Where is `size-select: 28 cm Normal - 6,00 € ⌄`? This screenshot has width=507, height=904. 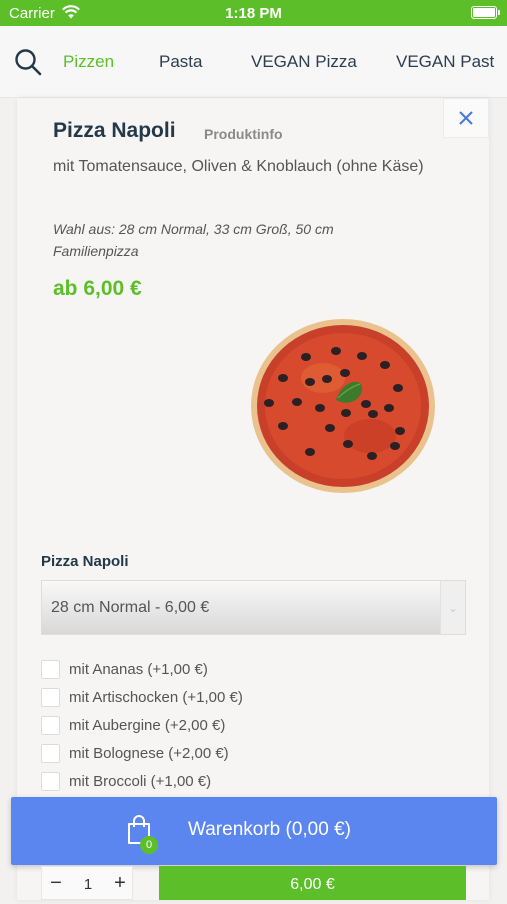 size-select: 28 cm Normal - 6,00 € ⌄ is located at coordinates (253, 607).